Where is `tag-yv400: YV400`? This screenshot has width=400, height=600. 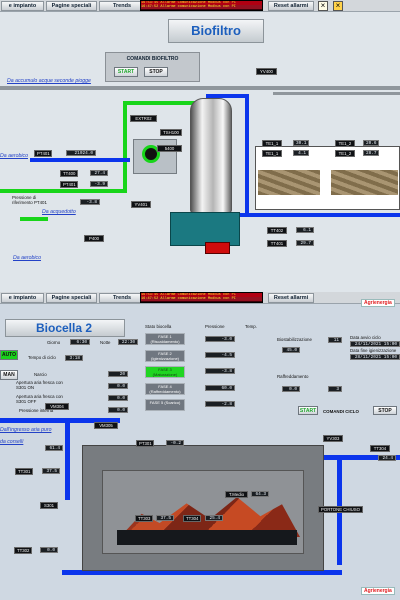
tag-yv400: YV400 is located at coordinates (266, 71).